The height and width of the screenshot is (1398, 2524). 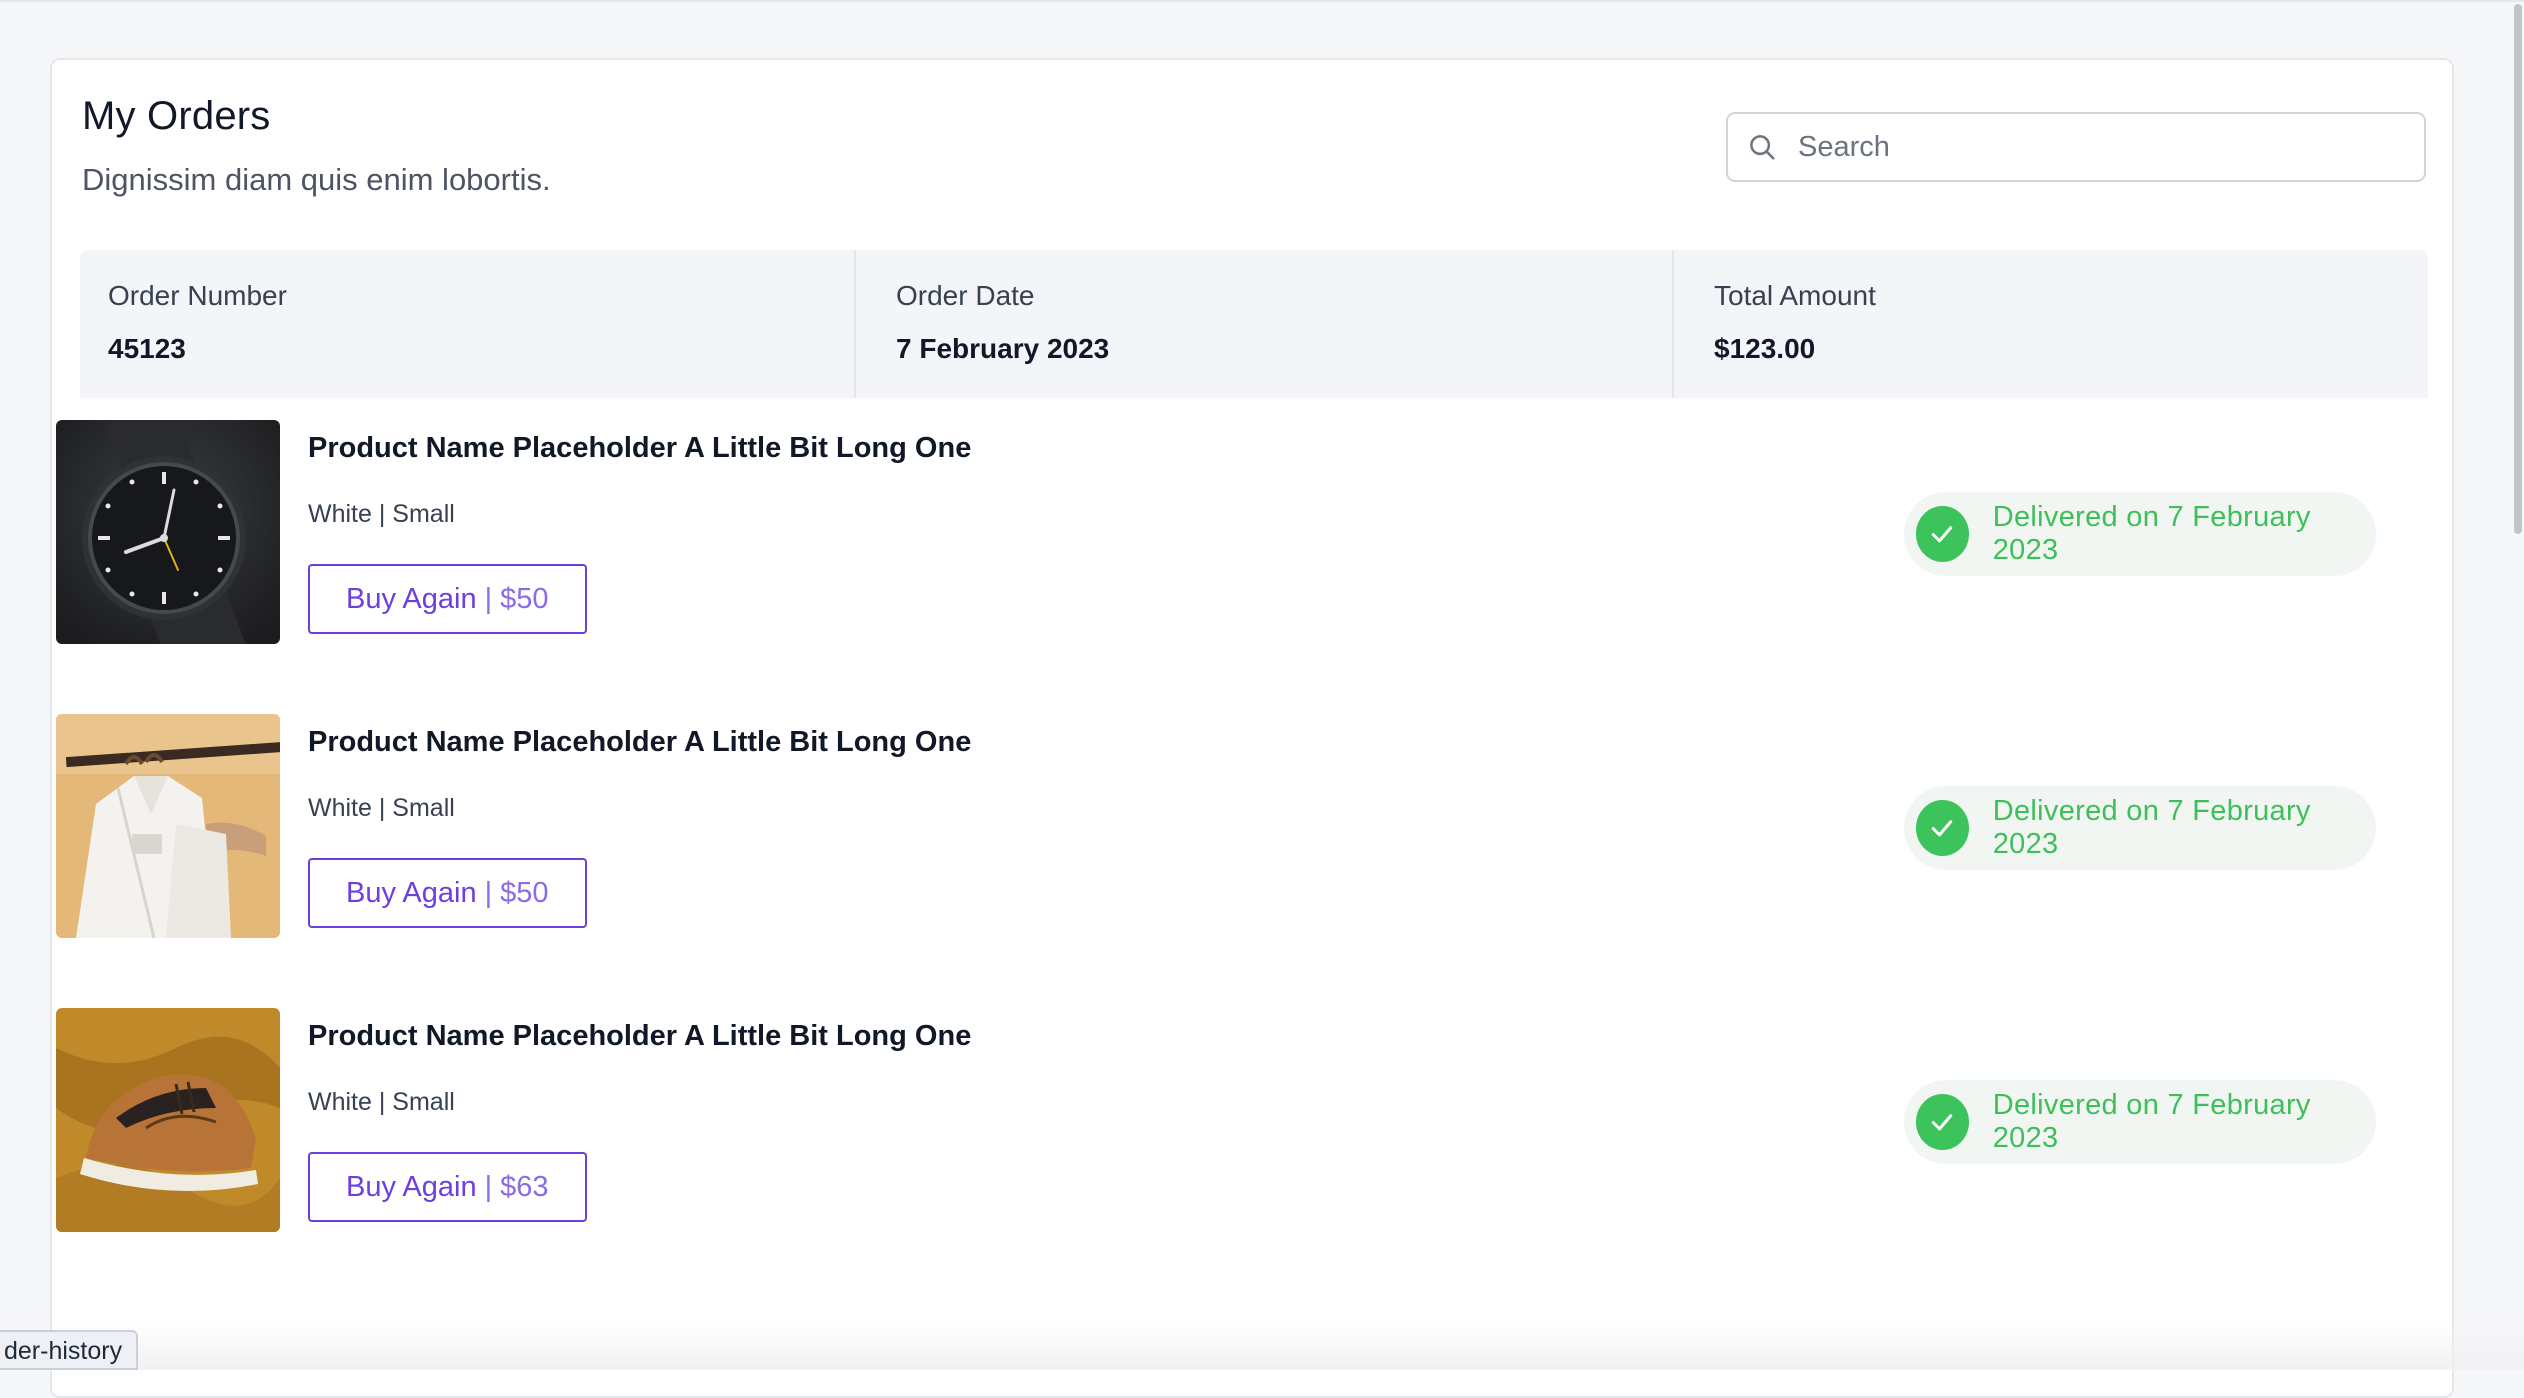 I want to click on buy-again-price: $63, so click(x=524, y=1186).